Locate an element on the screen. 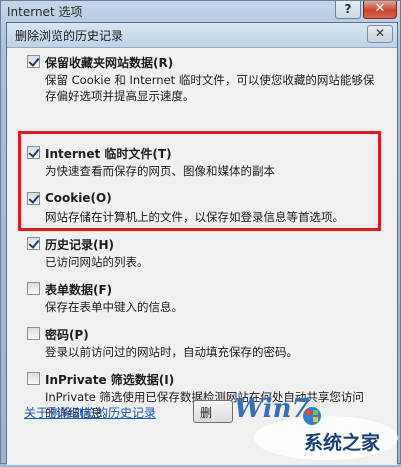 This screenshot has height=467, width=401. help-button: ? is located at coordinates (348, 10).